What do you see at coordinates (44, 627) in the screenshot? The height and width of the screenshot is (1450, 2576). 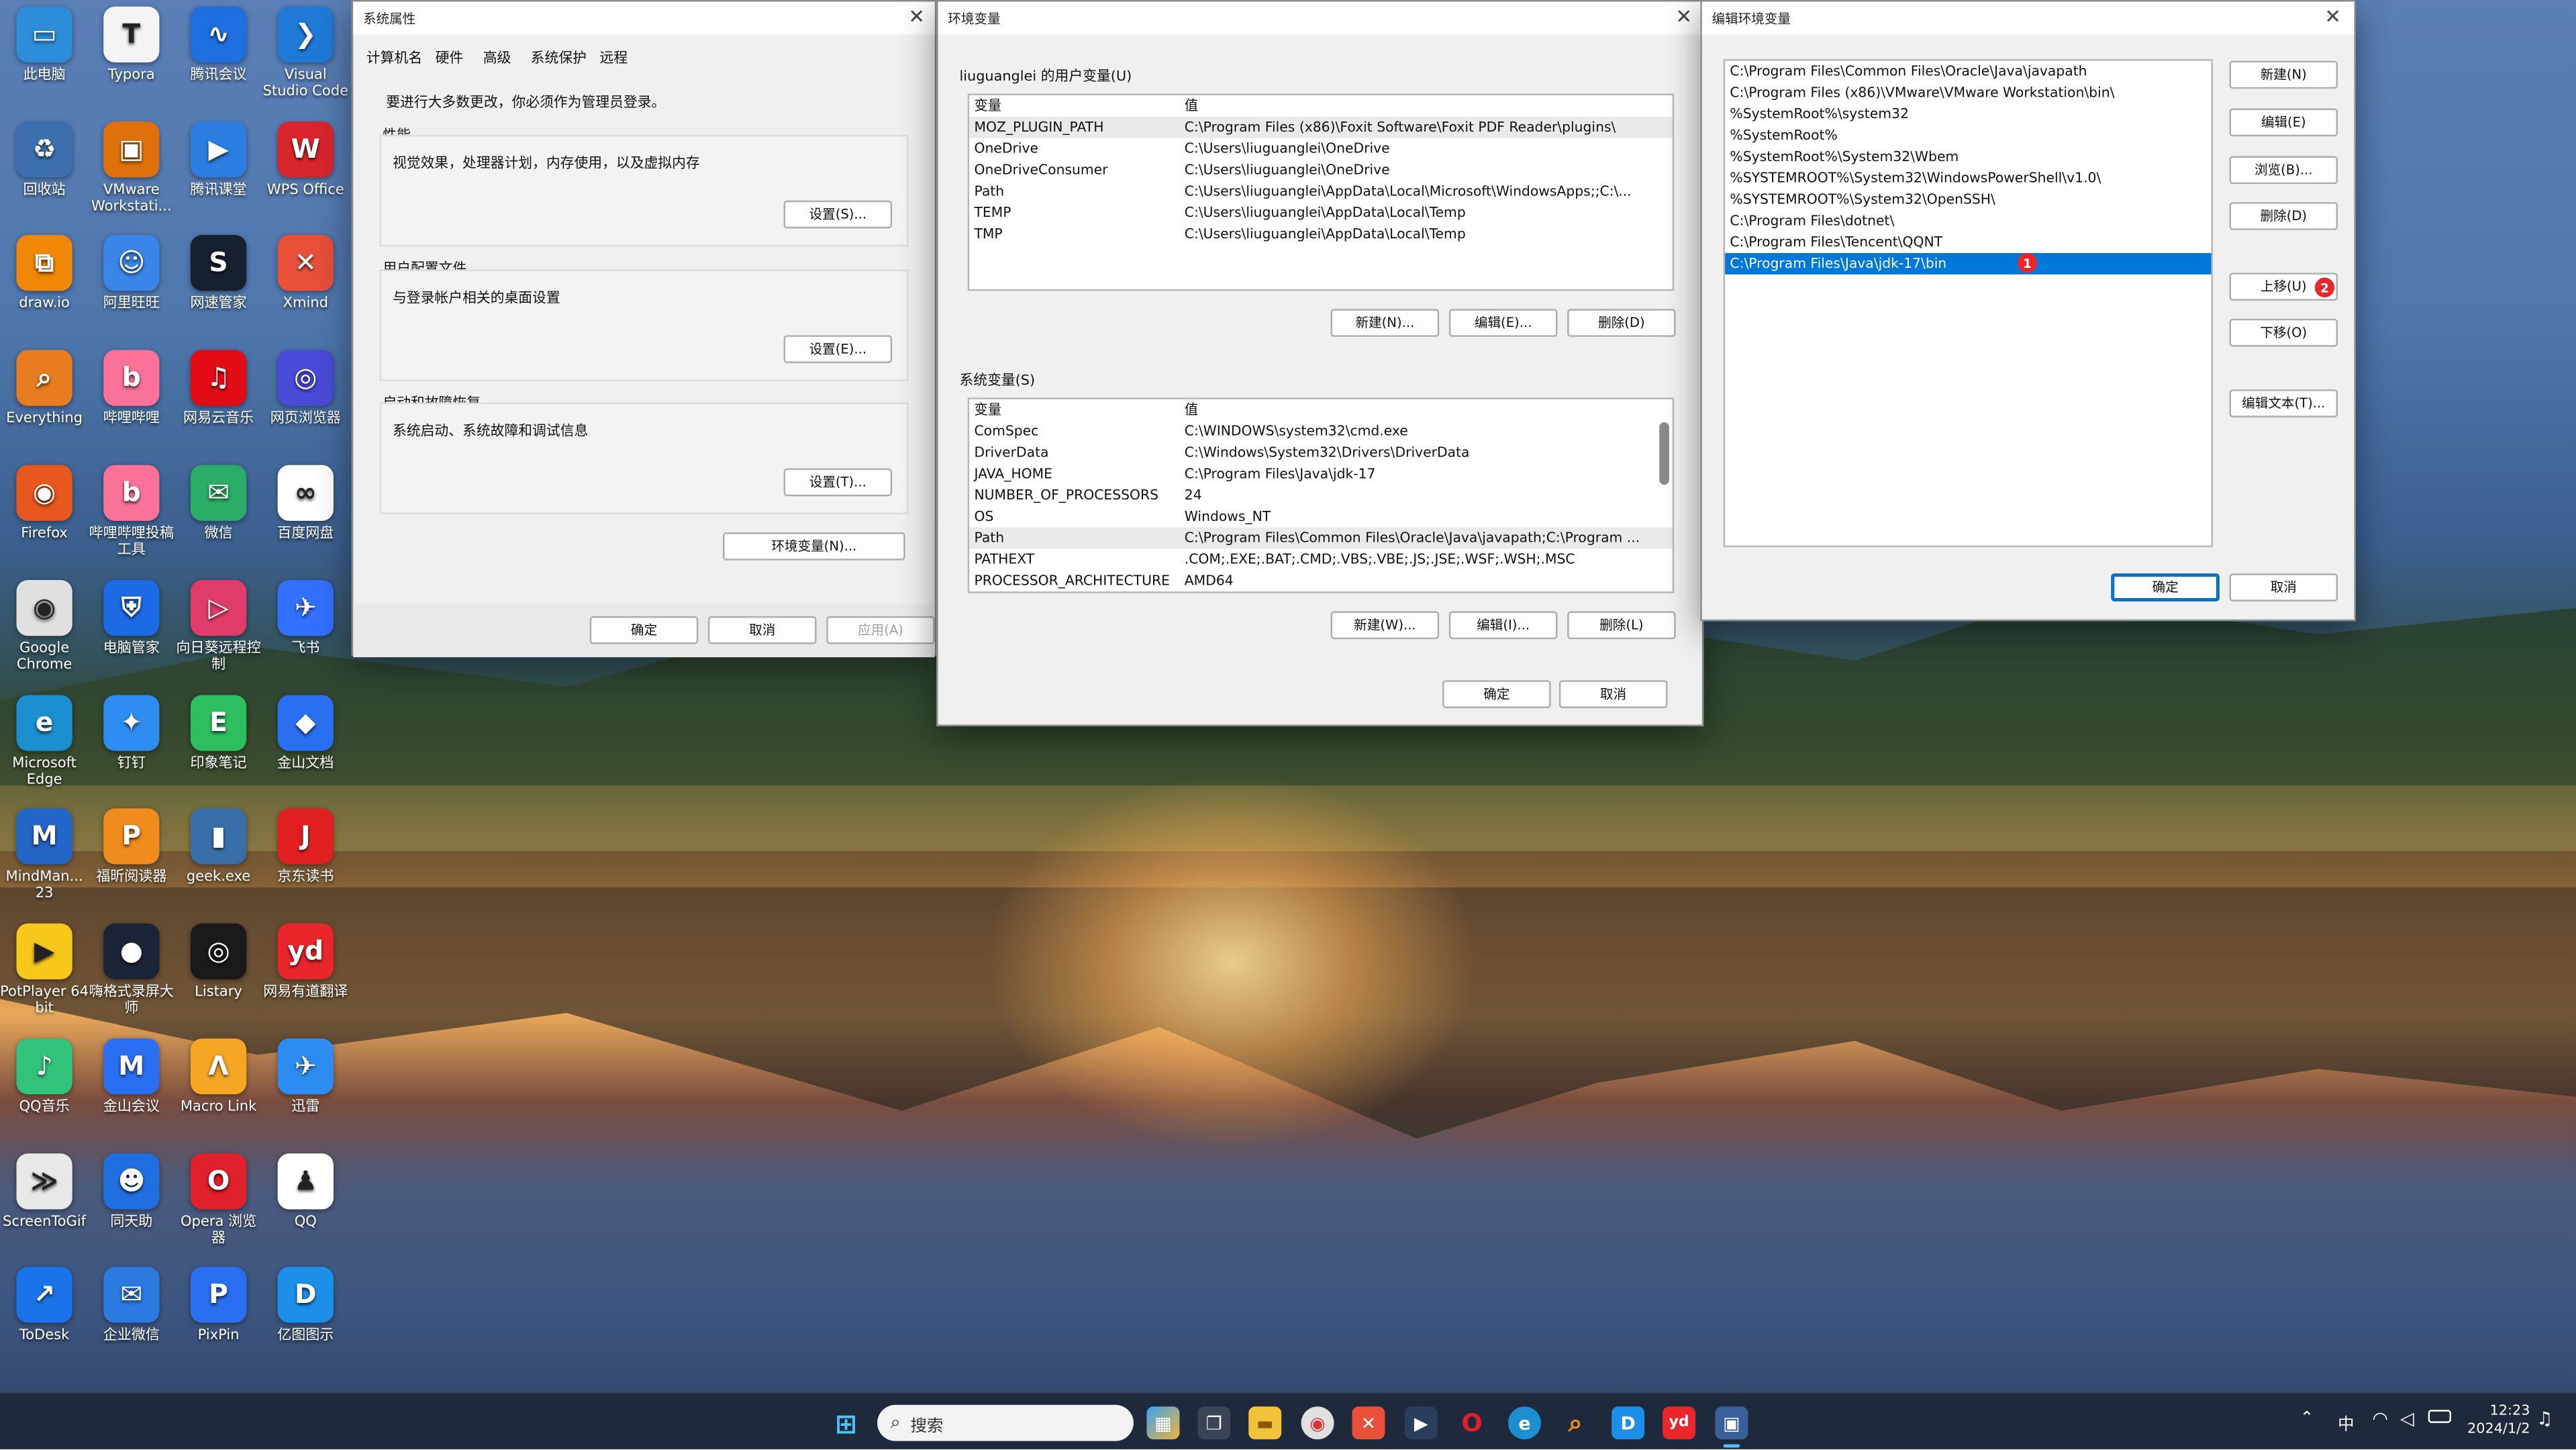 I see `desktop-icon: ◉ Google Chrome` at bounding box center [44, 627].